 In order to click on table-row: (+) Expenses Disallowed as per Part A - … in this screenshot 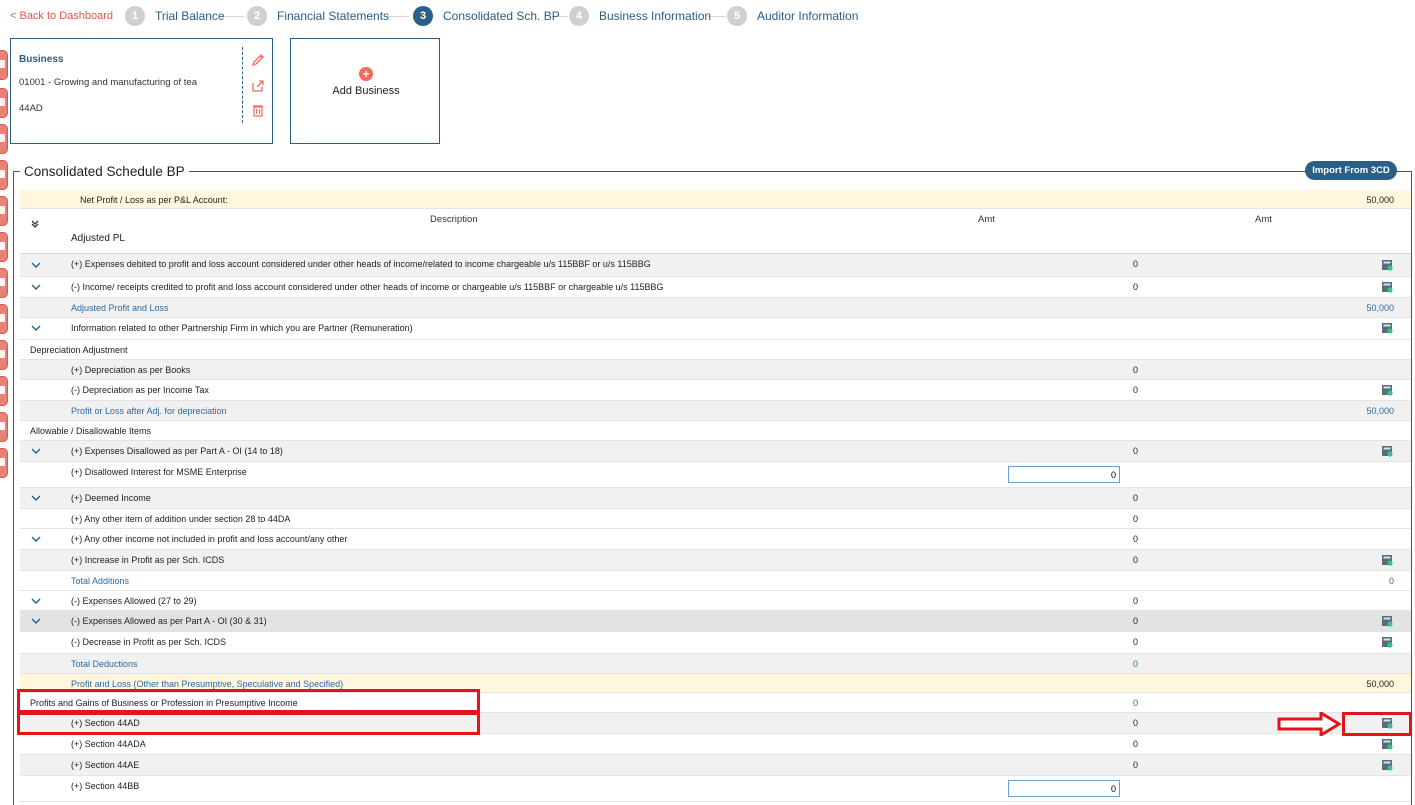, I will do `click(715, 451)`.